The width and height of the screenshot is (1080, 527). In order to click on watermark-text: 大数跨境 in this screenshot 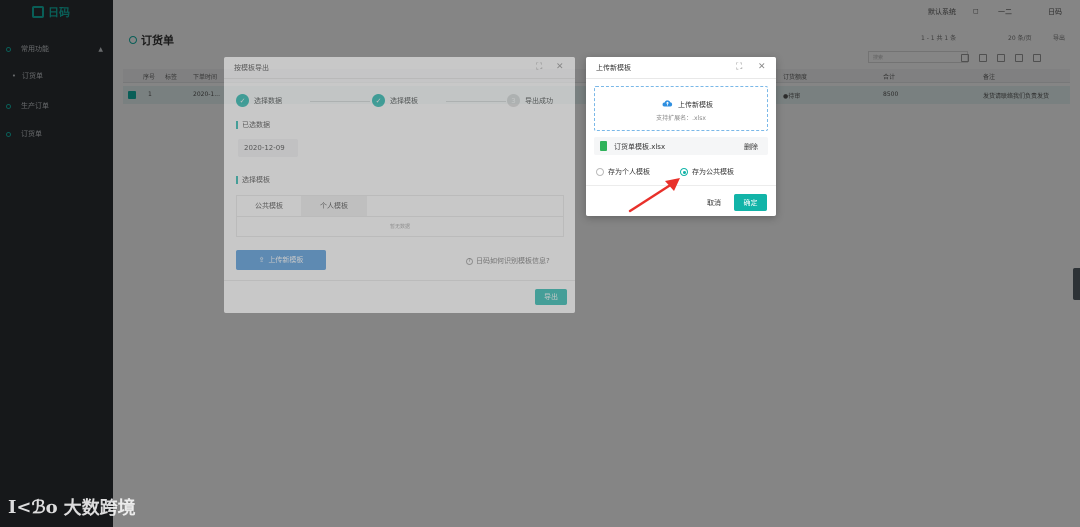, I will do `click(99, 508)`.